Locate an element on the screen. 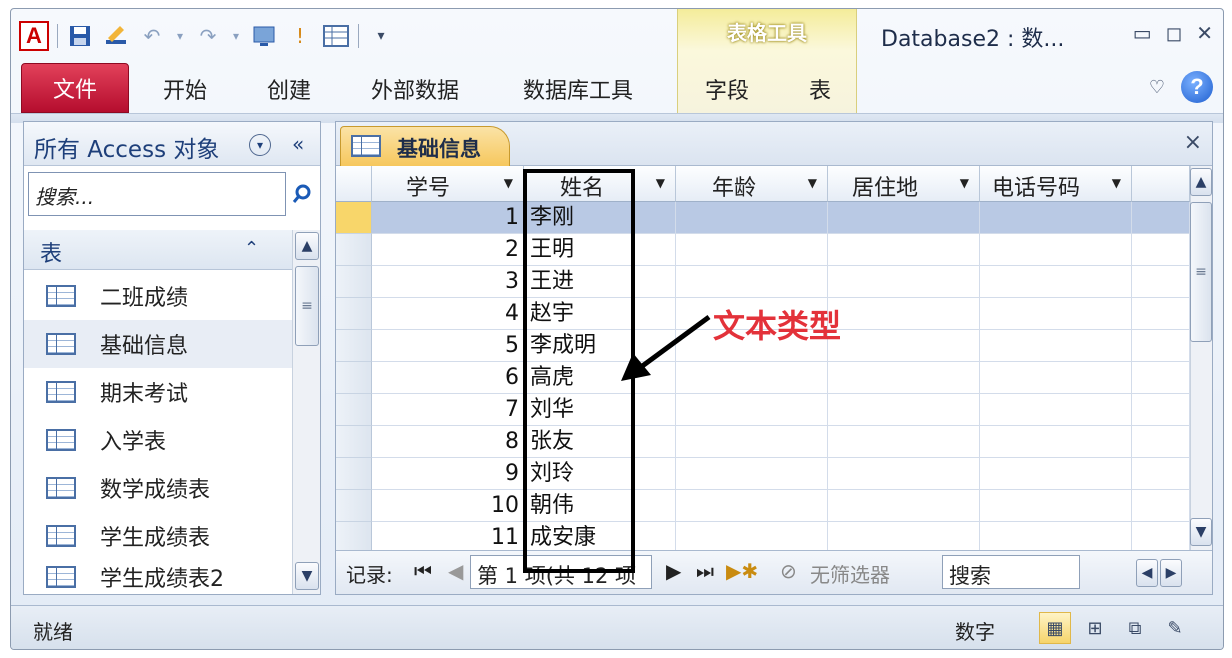 This screenshot has width=1232, height=658. minimize-icon: ▭ is located at coordinates (1142, 33).